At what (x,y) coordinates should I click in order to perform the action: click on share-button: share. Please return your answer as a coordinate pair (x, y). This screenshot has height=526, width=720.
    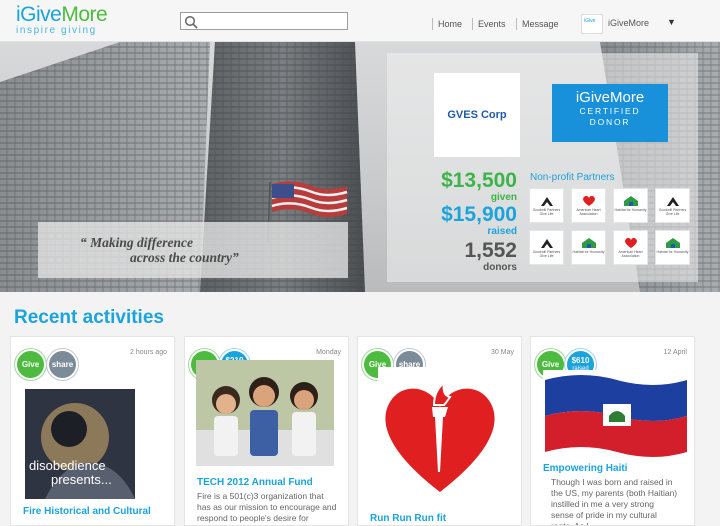
    Looking at the image, I should click on (62, 364).